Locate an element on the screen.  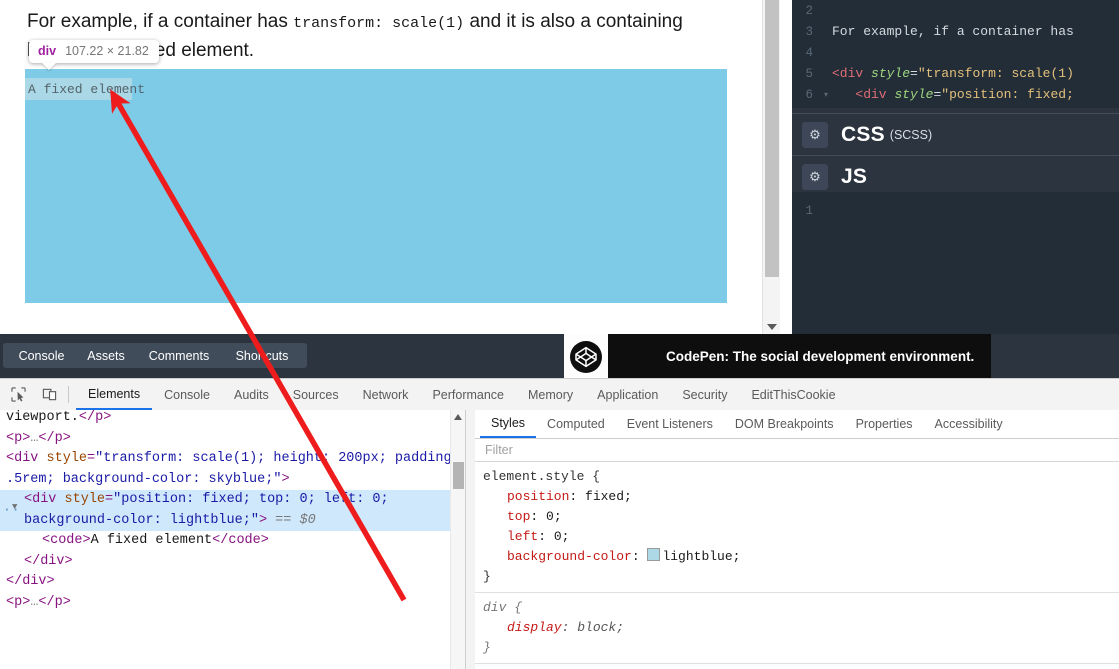
tab-accessibility: Accessibility is located at coordinates (969, 424).